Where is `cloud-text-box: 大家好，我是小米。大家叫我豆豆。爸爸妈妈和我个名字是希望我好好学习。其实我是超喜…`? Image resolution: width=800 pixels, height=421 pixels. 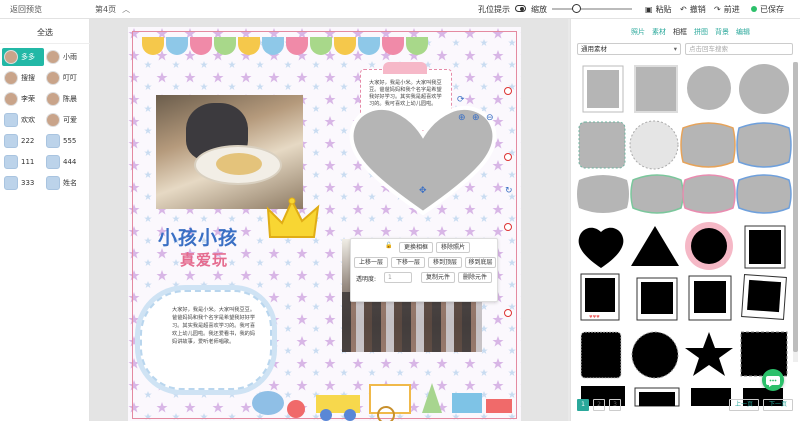 cloud-text-box: 大家好，我是小米。大家叫我豆豆。爸爸妈妈和我个名字是希望我好好学习。其实我是超喜… is located at coordinates (206, 340).